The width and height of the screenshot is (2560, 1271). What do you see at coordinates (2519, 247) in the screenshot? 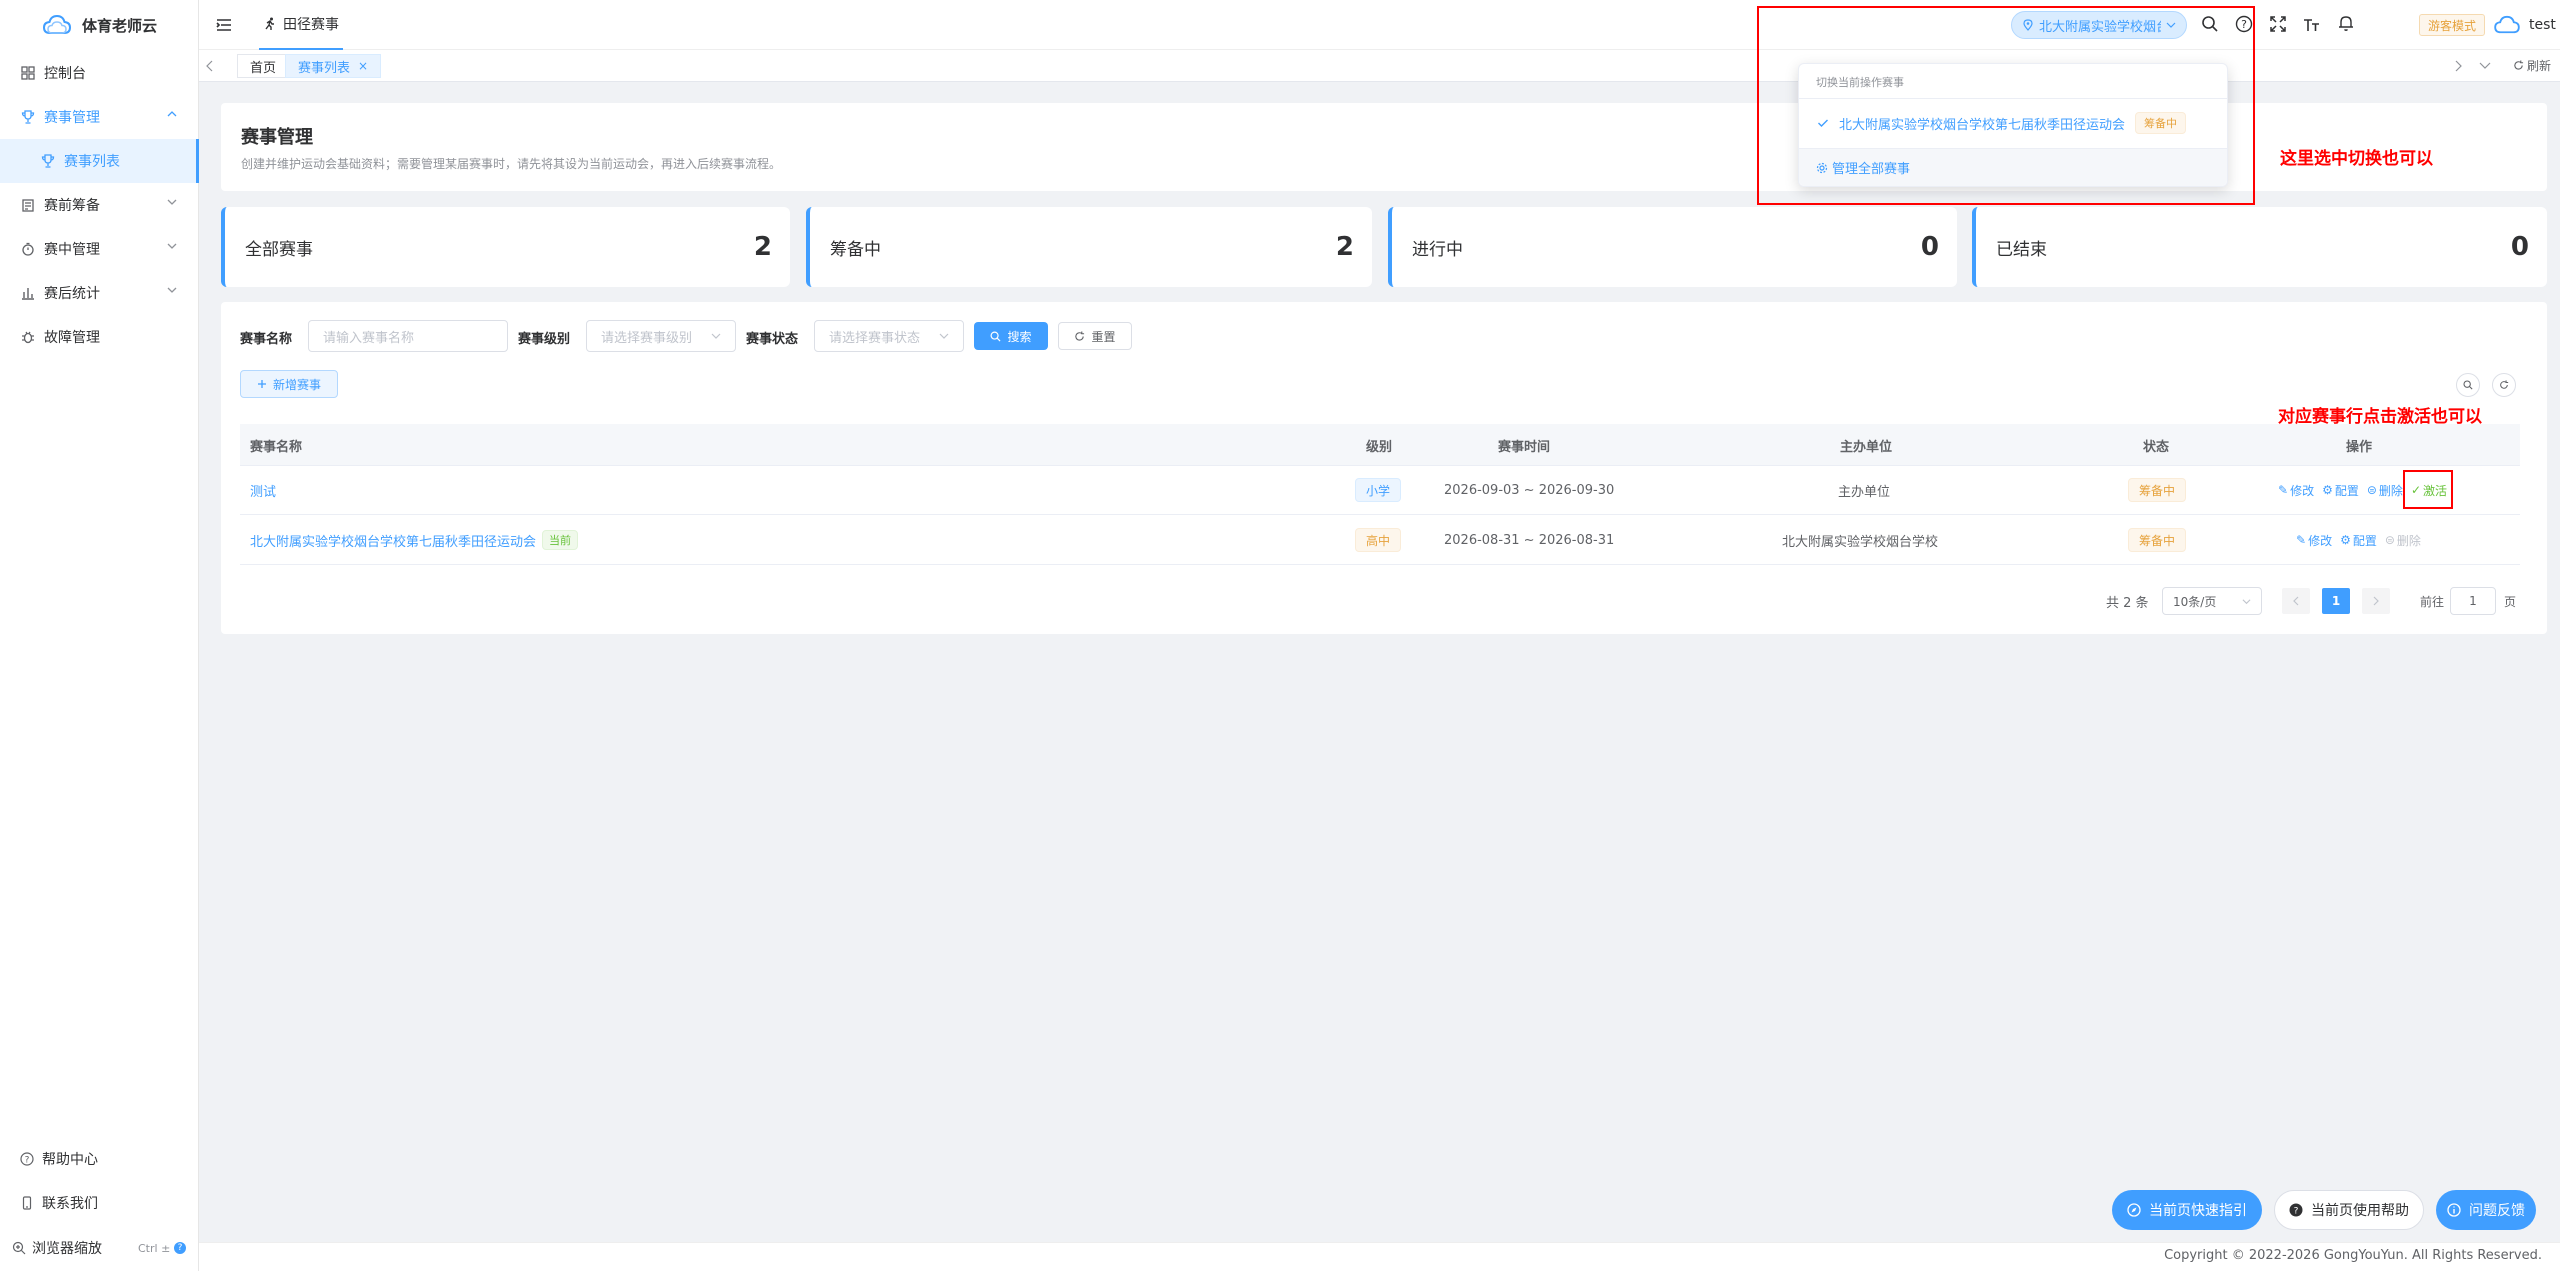
I see `stat-value: 0` at bounding box center [2519, 247].